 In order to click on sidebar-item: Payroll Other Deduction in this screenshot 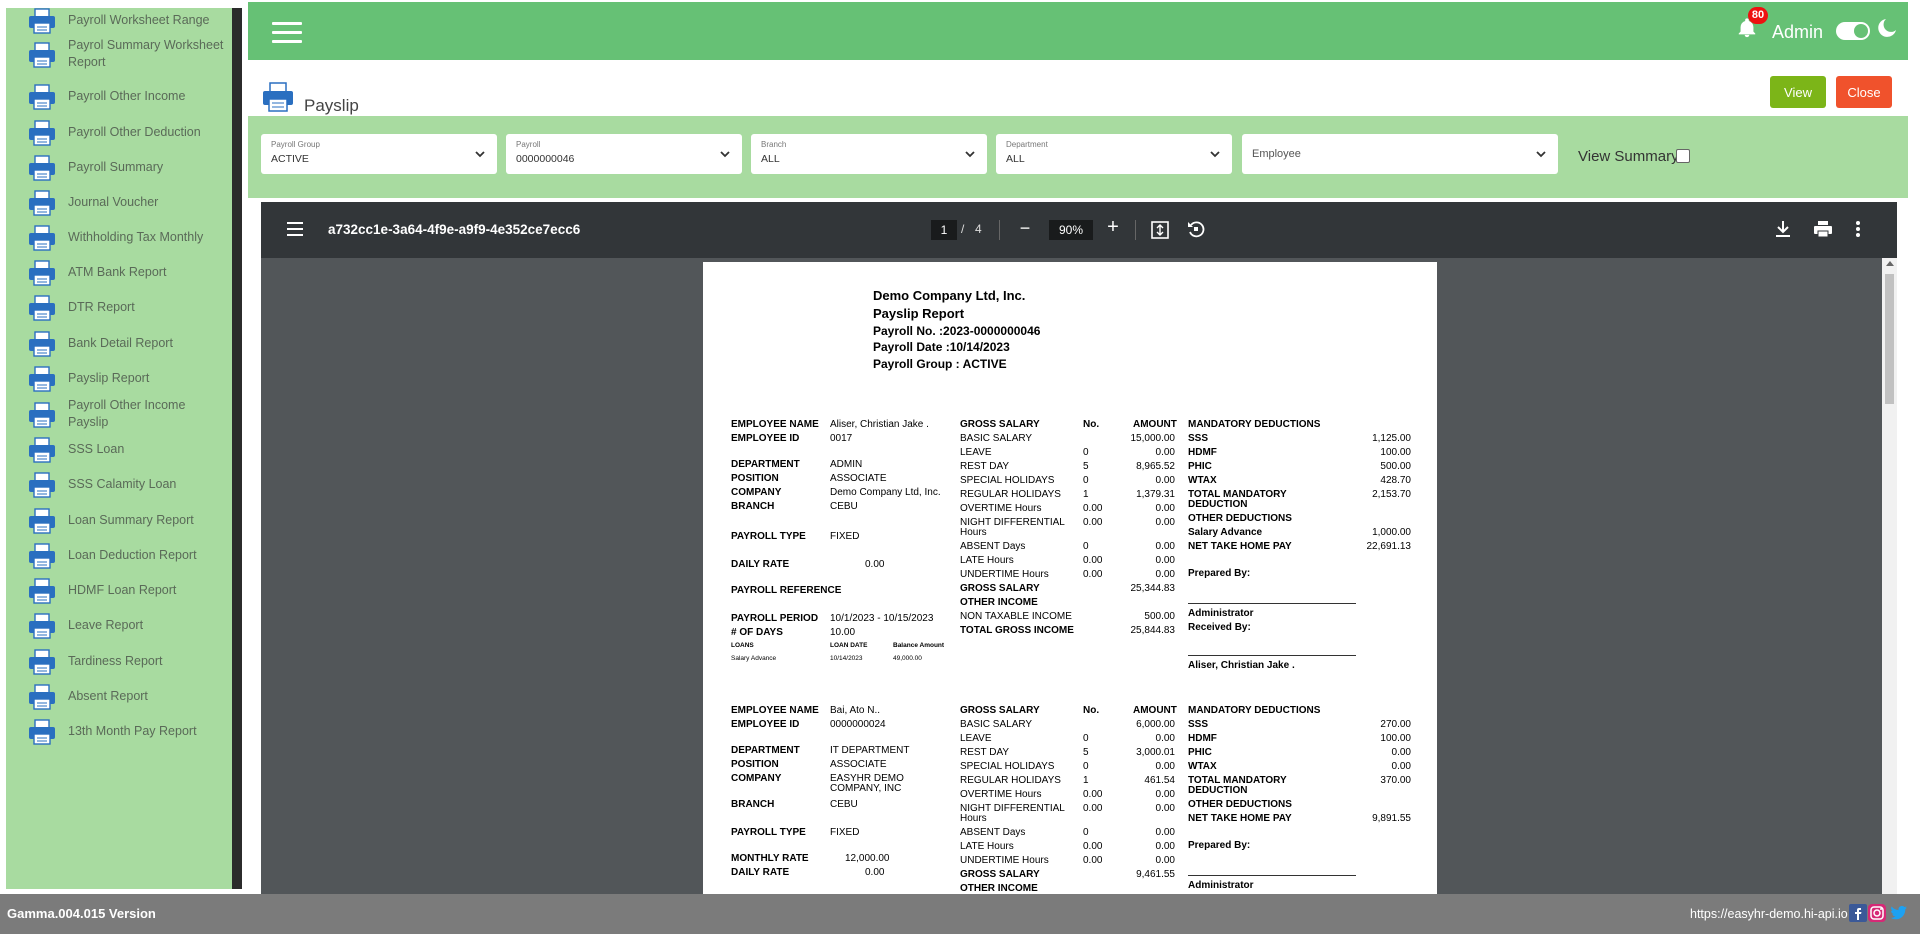, I will do `click(119, 132)`.